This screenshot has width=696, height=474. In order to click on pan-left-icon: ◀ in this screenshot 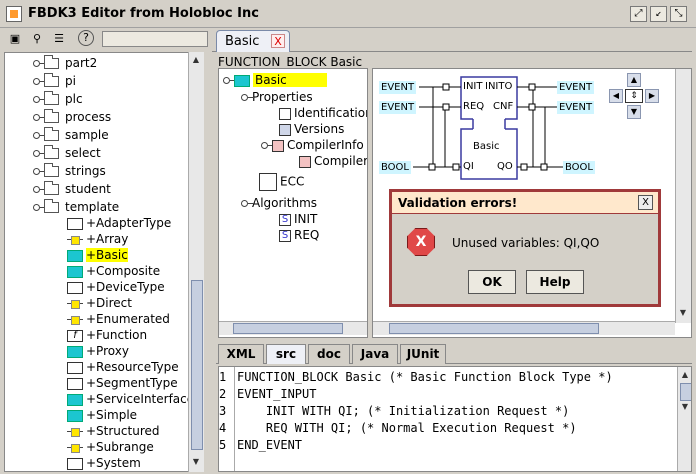, I will do `click(616, 96)`.